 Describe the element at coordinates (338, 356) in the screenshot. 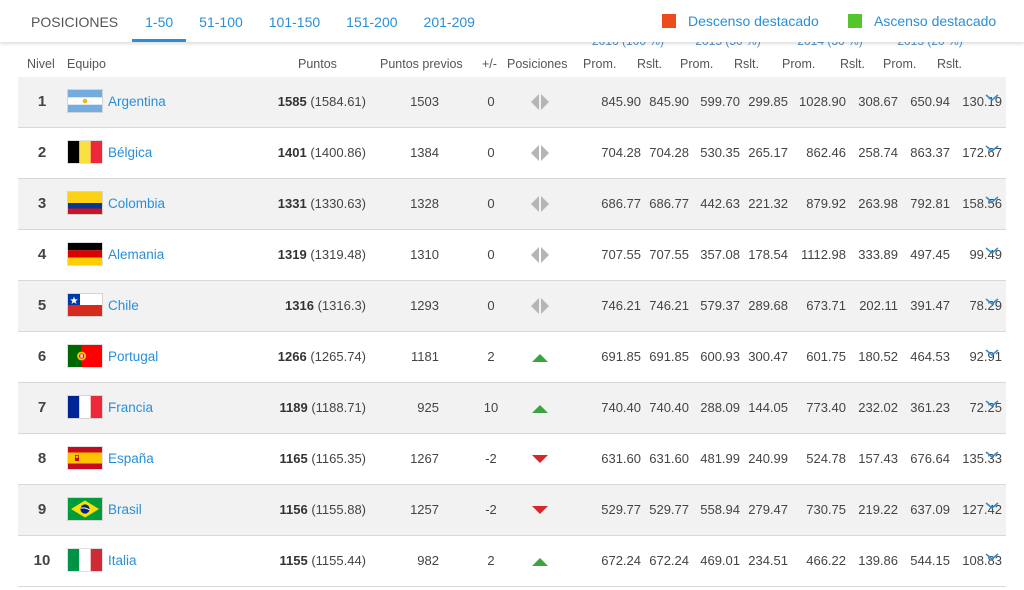

I see `points-exact: (1265.74)` at that location.